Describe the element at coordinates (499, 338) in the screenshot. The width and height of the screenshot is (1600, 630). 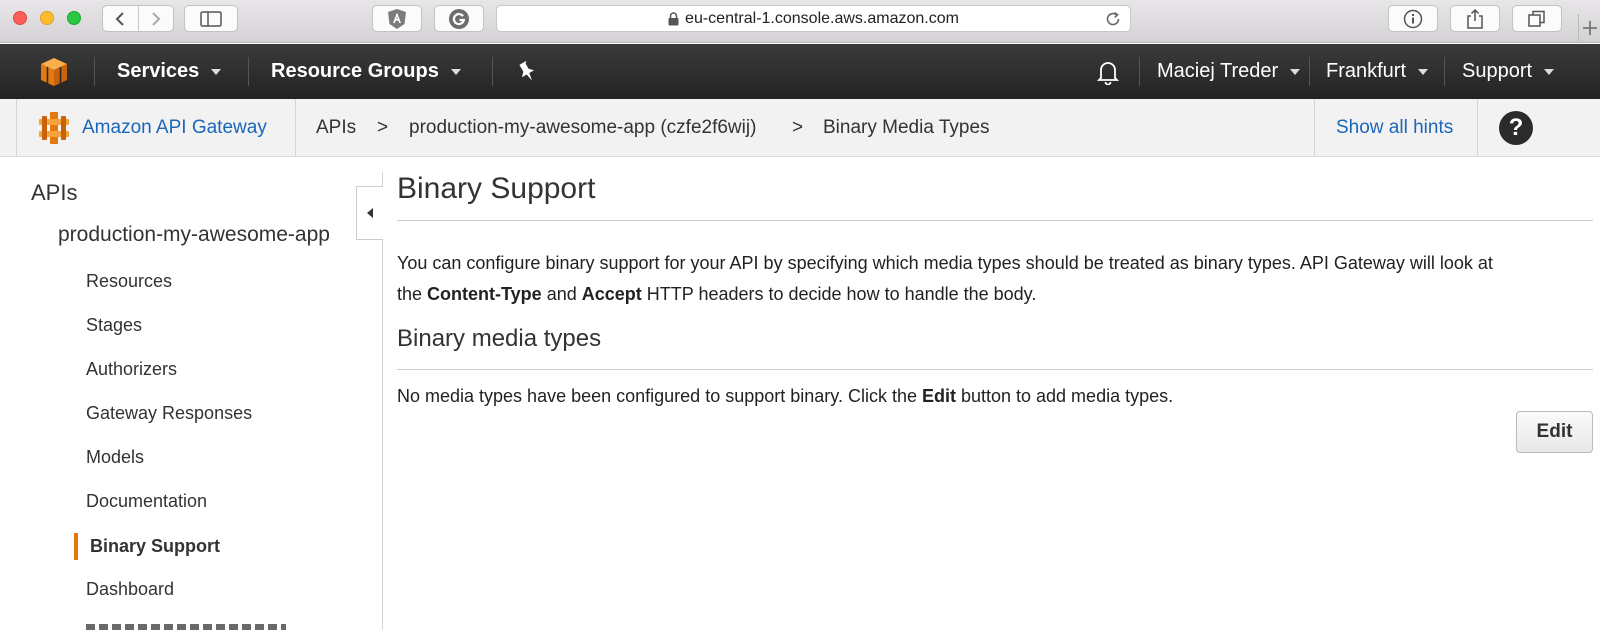
I see `section-title: Binary media types` at that location.